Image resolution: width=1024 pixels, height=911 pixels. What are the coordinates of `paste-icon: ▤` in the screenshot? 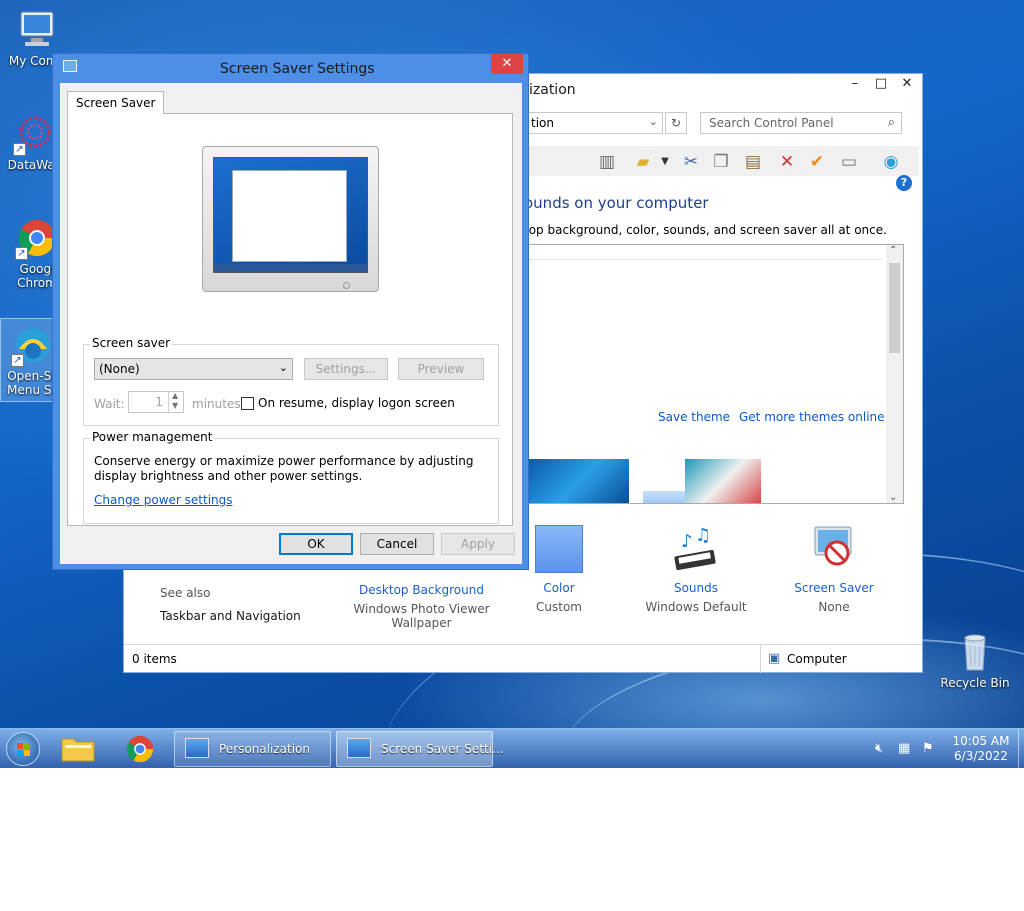 It's located at (753, 162).